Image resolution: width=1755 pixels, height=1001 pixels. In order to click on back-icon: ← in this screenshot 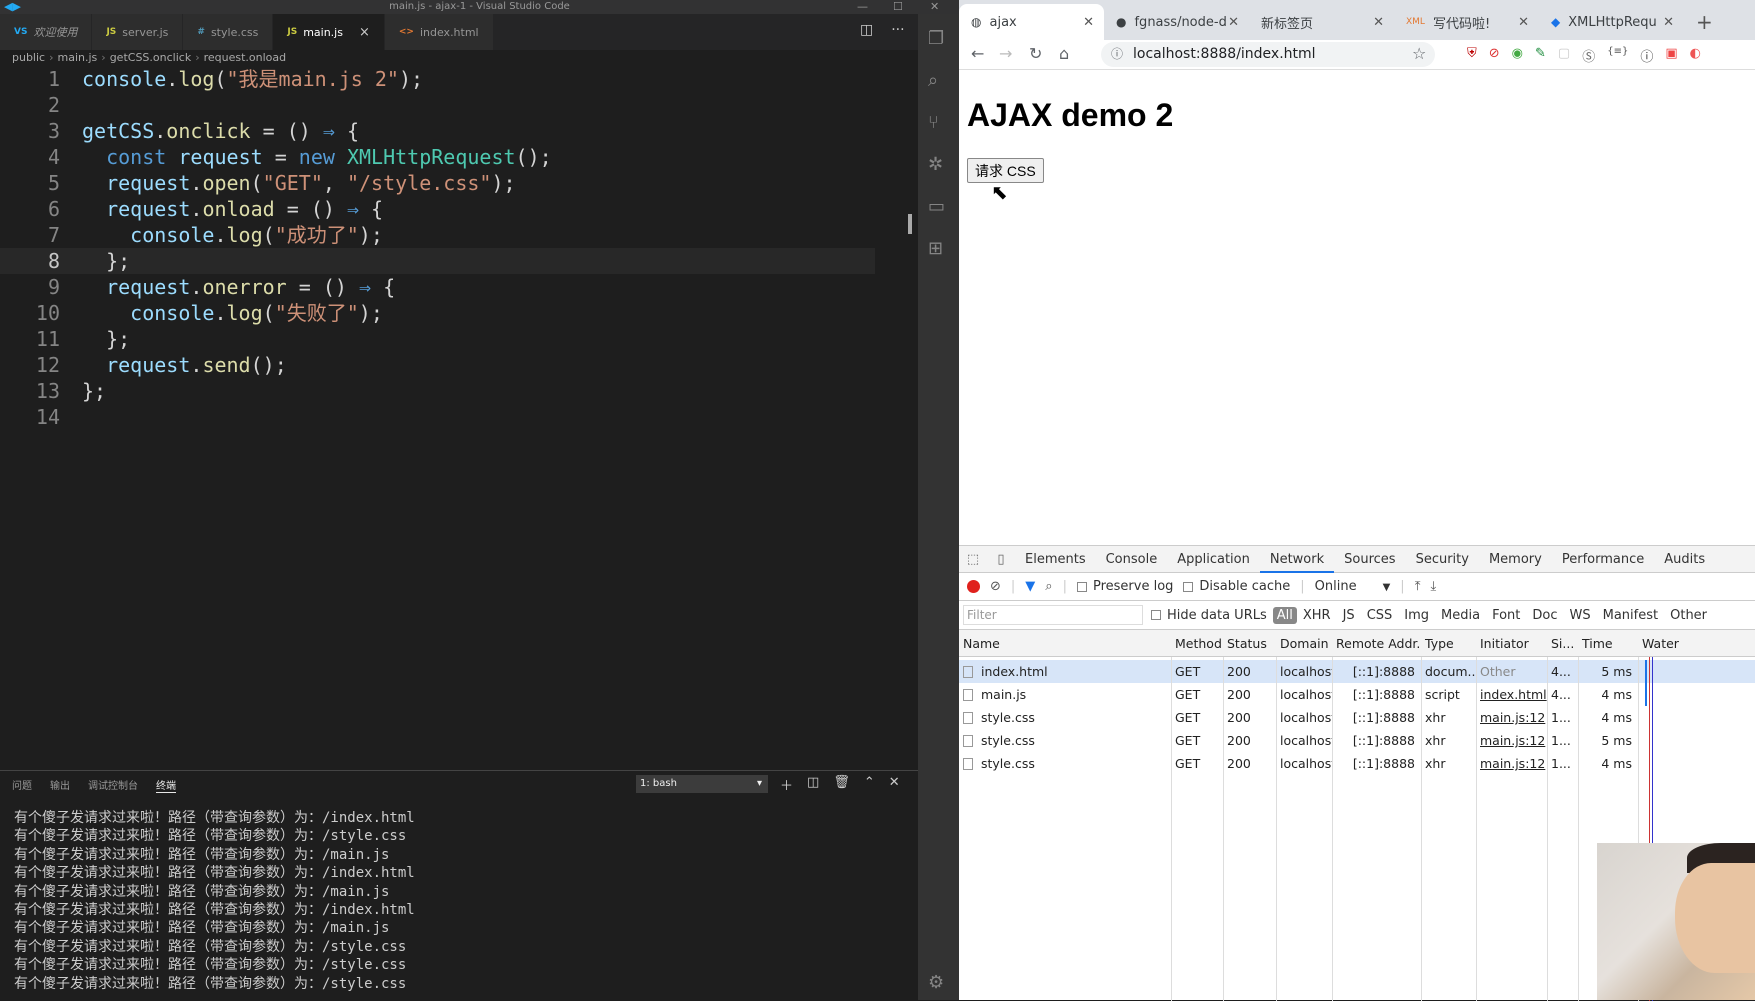, I will do `click(977, 53)`.